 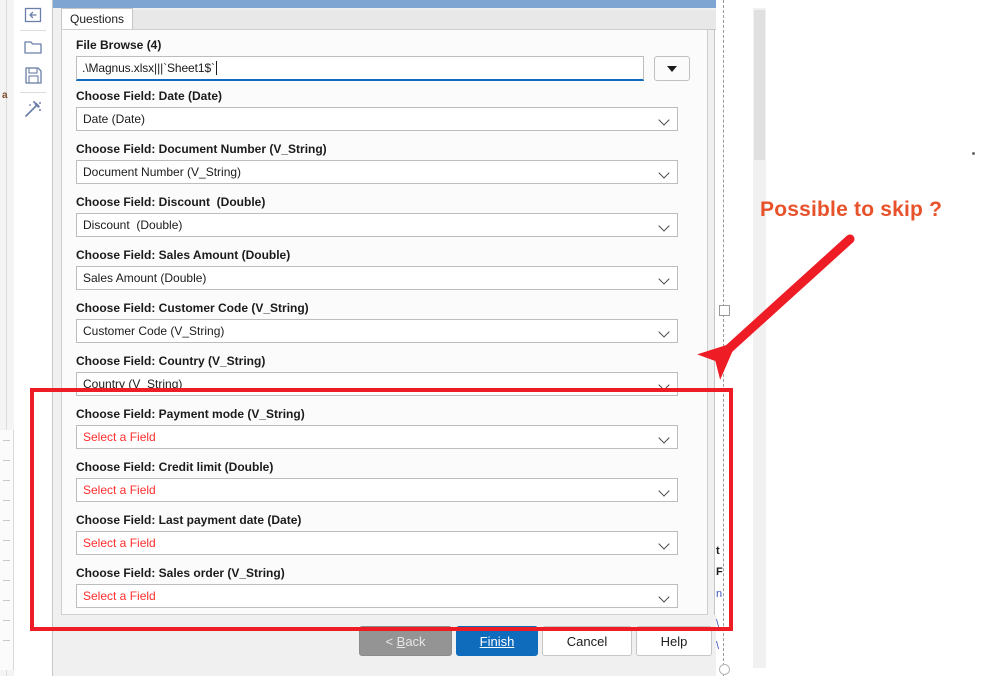 I want to click on field-combobox: Date (Date), so click(x=377, y=119).